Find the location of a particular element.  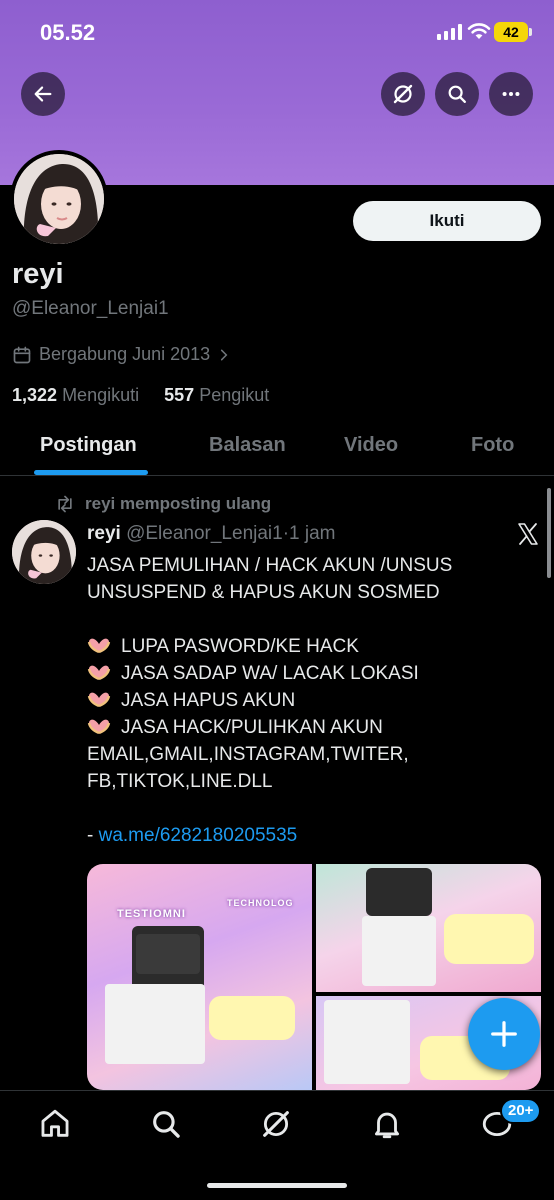

explore-icon is located at coordinates (166, 1124).